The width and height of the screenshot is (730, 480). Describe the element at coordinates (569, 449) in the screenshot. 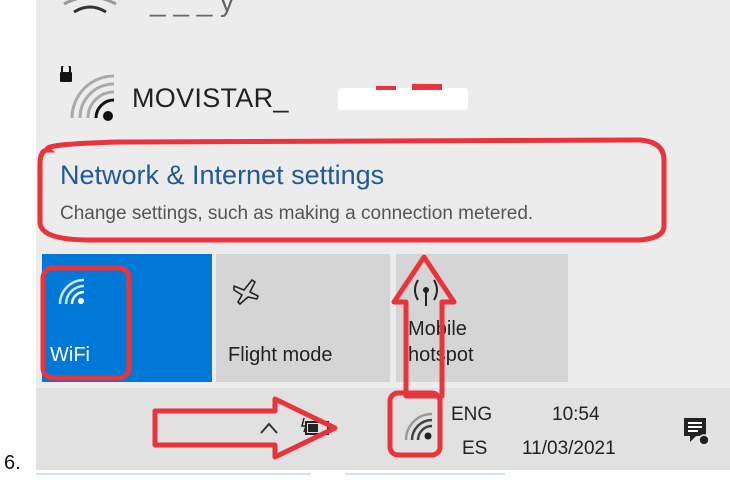

I see `clock-date: 11/03/2021` at that location.